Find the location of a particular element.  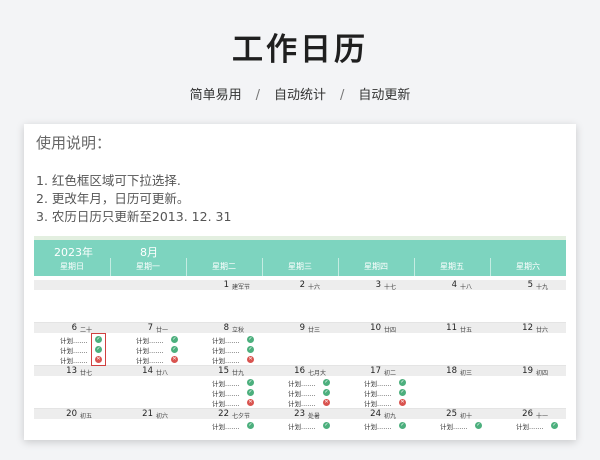

day-number: 18 is located at coordinates (439, 371).